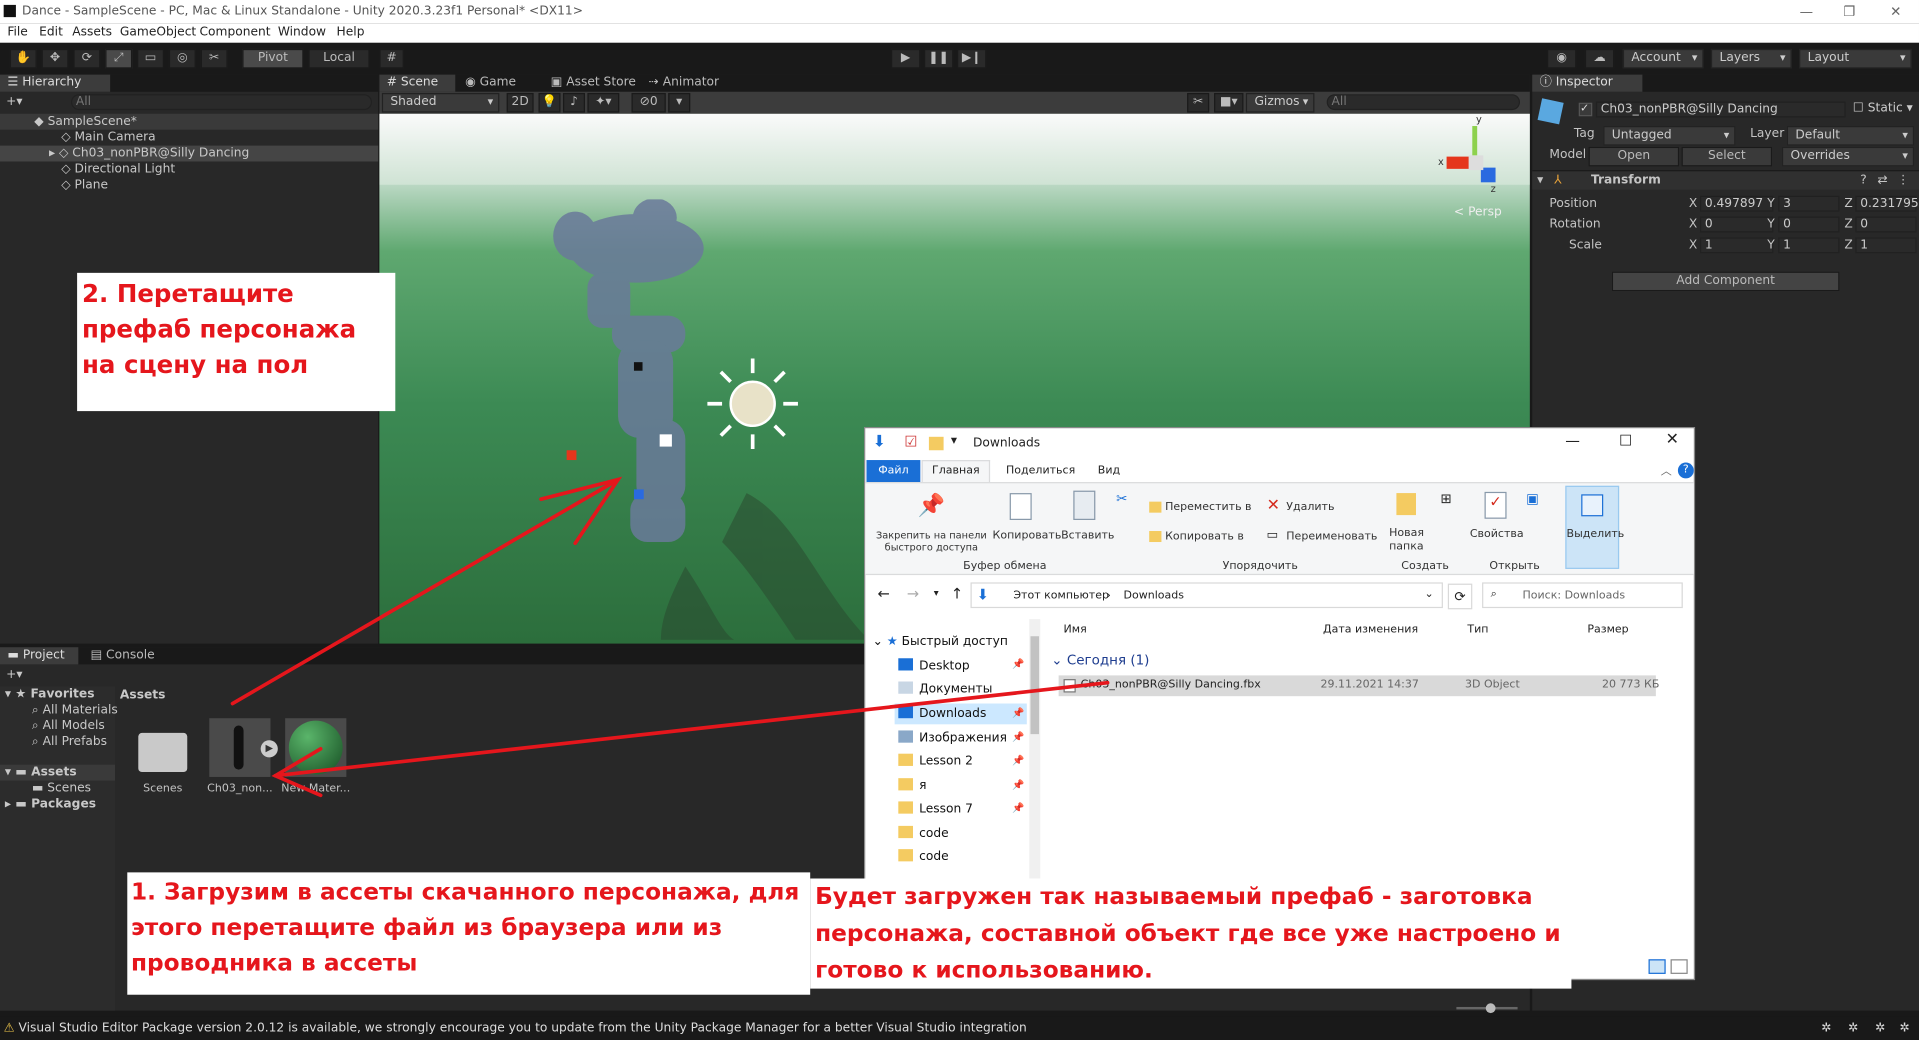 This screenshot has height=1040, width=1919. I want to click on explorer-maximize-button: ☐, so click(1625, 440).